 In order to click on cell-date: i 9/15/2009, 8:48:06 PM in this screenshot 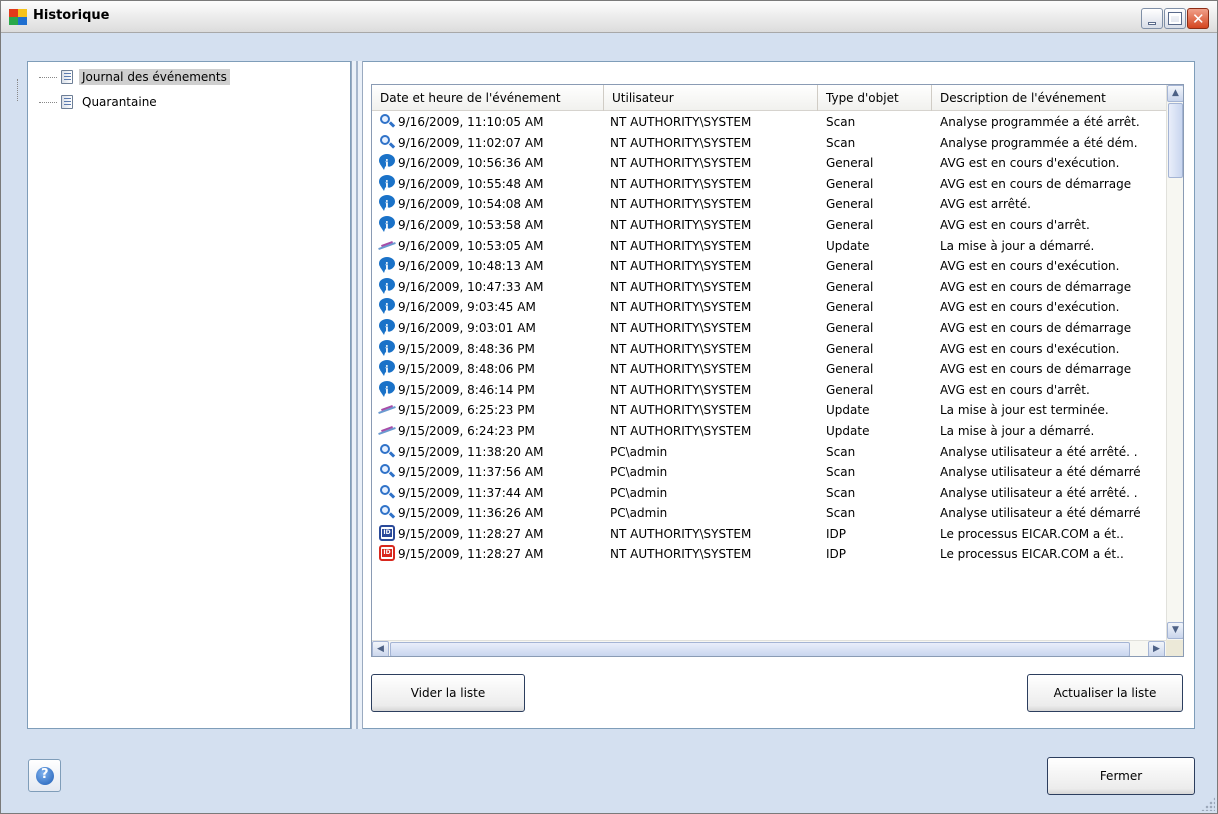, I will do `click(491, 369)`.